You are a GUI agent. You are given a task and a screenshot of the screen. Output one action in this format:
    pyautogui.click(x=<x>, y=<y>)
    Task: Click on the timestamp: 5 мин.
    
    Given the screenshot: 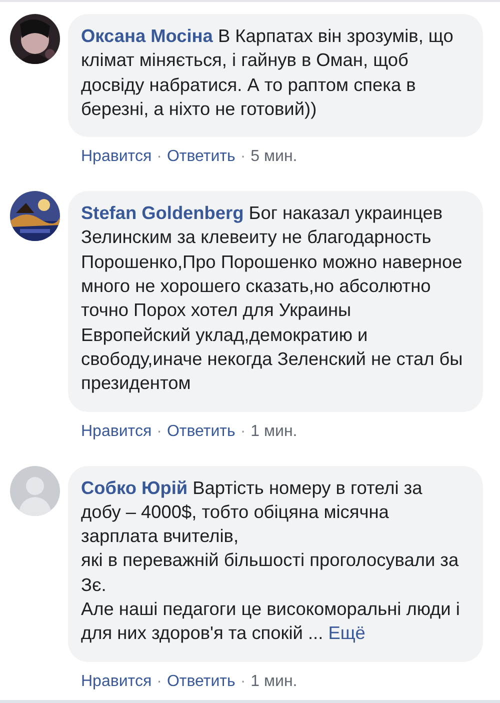 What is the action you would take?
    pyautogui.click(x=274, y=157)
    